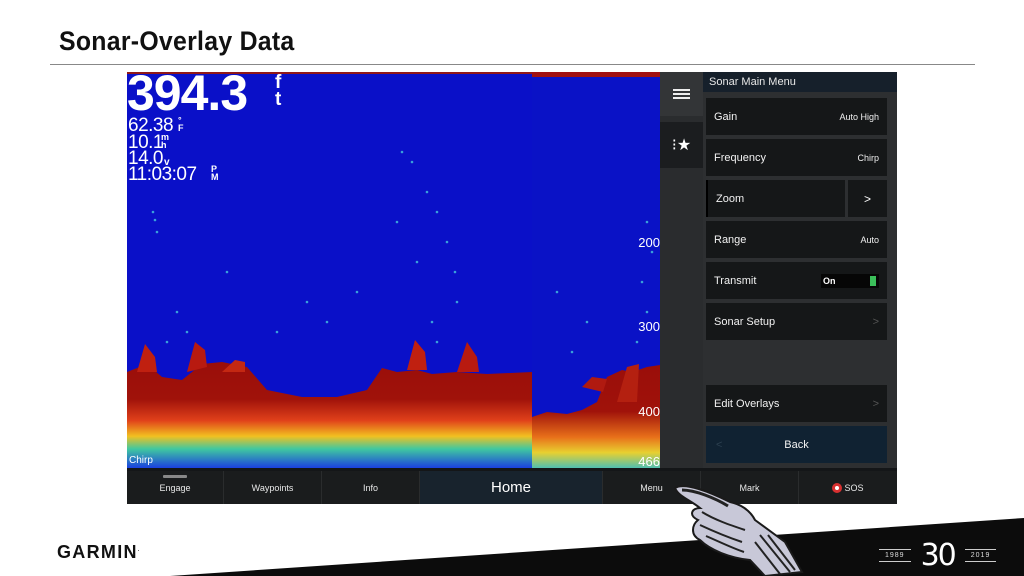 The width and height of the screenshot is (1024, 576). I want to click on anniversary-start-year: 1989, so click(895, 555).